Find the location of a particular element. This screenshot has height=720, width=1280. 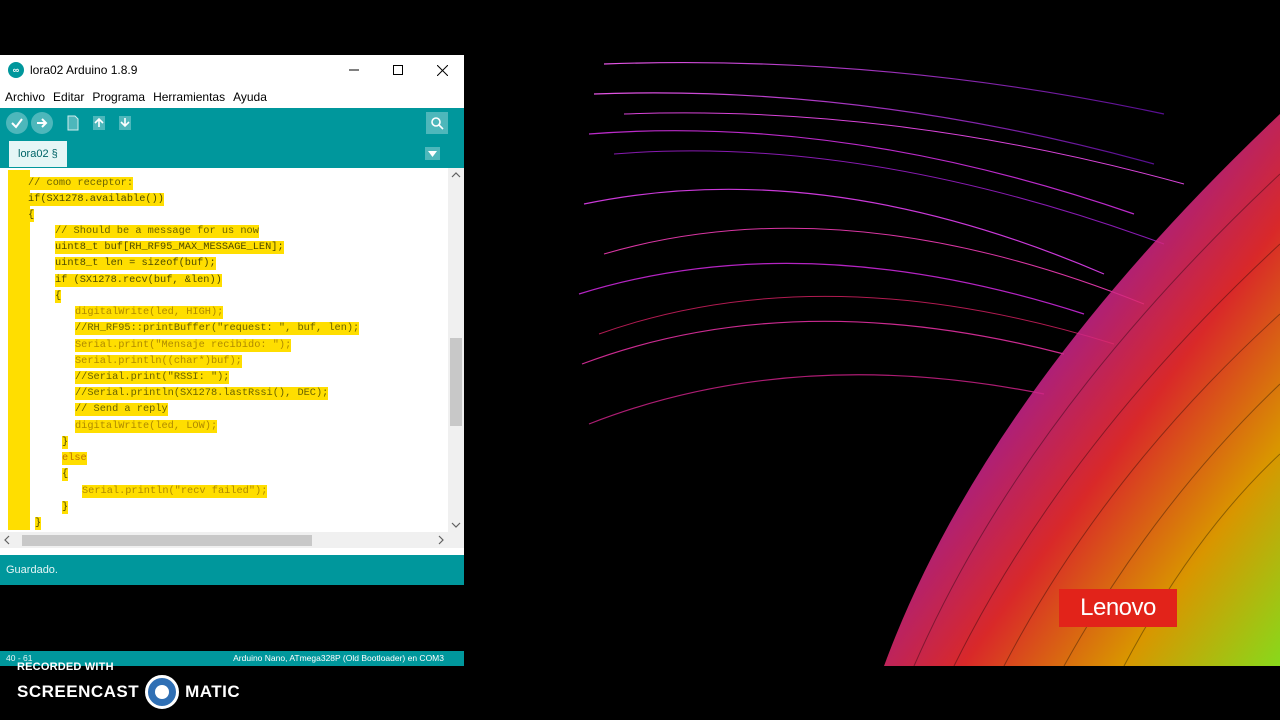

new-file-icon is located at coordinates (73, 123).